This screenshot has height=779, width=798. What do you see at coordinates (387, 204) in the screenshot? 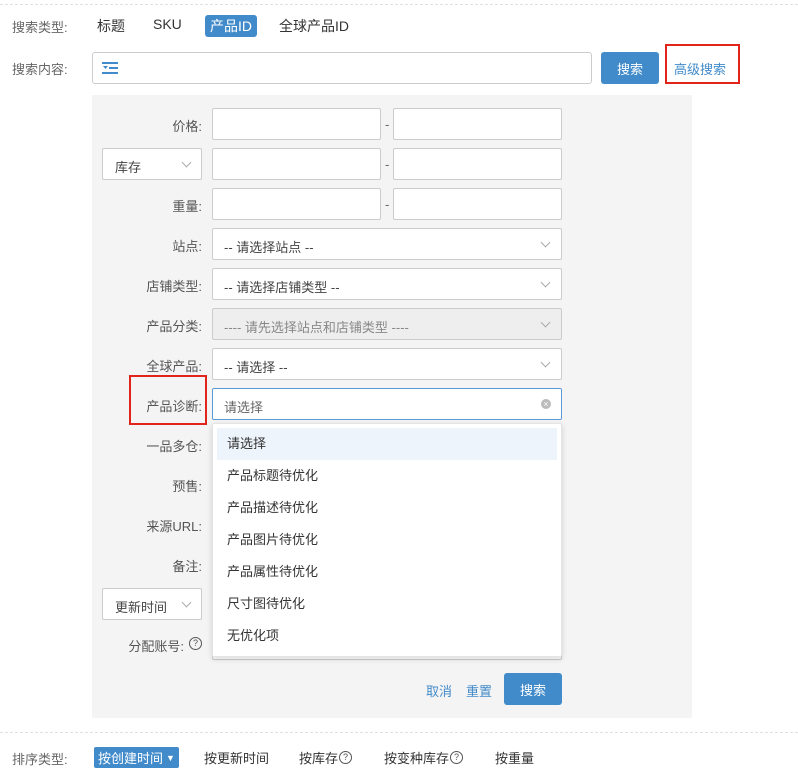
I see `weight-range-sep: -` at bounding box center [387, 204].